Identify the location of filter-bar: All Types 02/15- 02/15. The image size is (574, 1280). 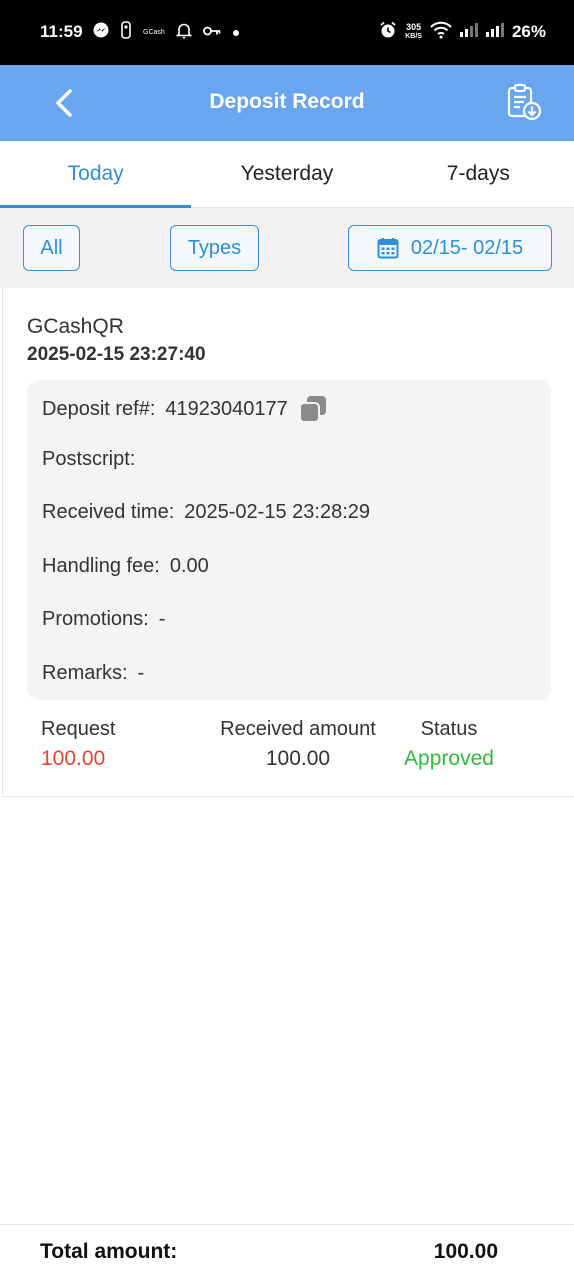
(287, 248).